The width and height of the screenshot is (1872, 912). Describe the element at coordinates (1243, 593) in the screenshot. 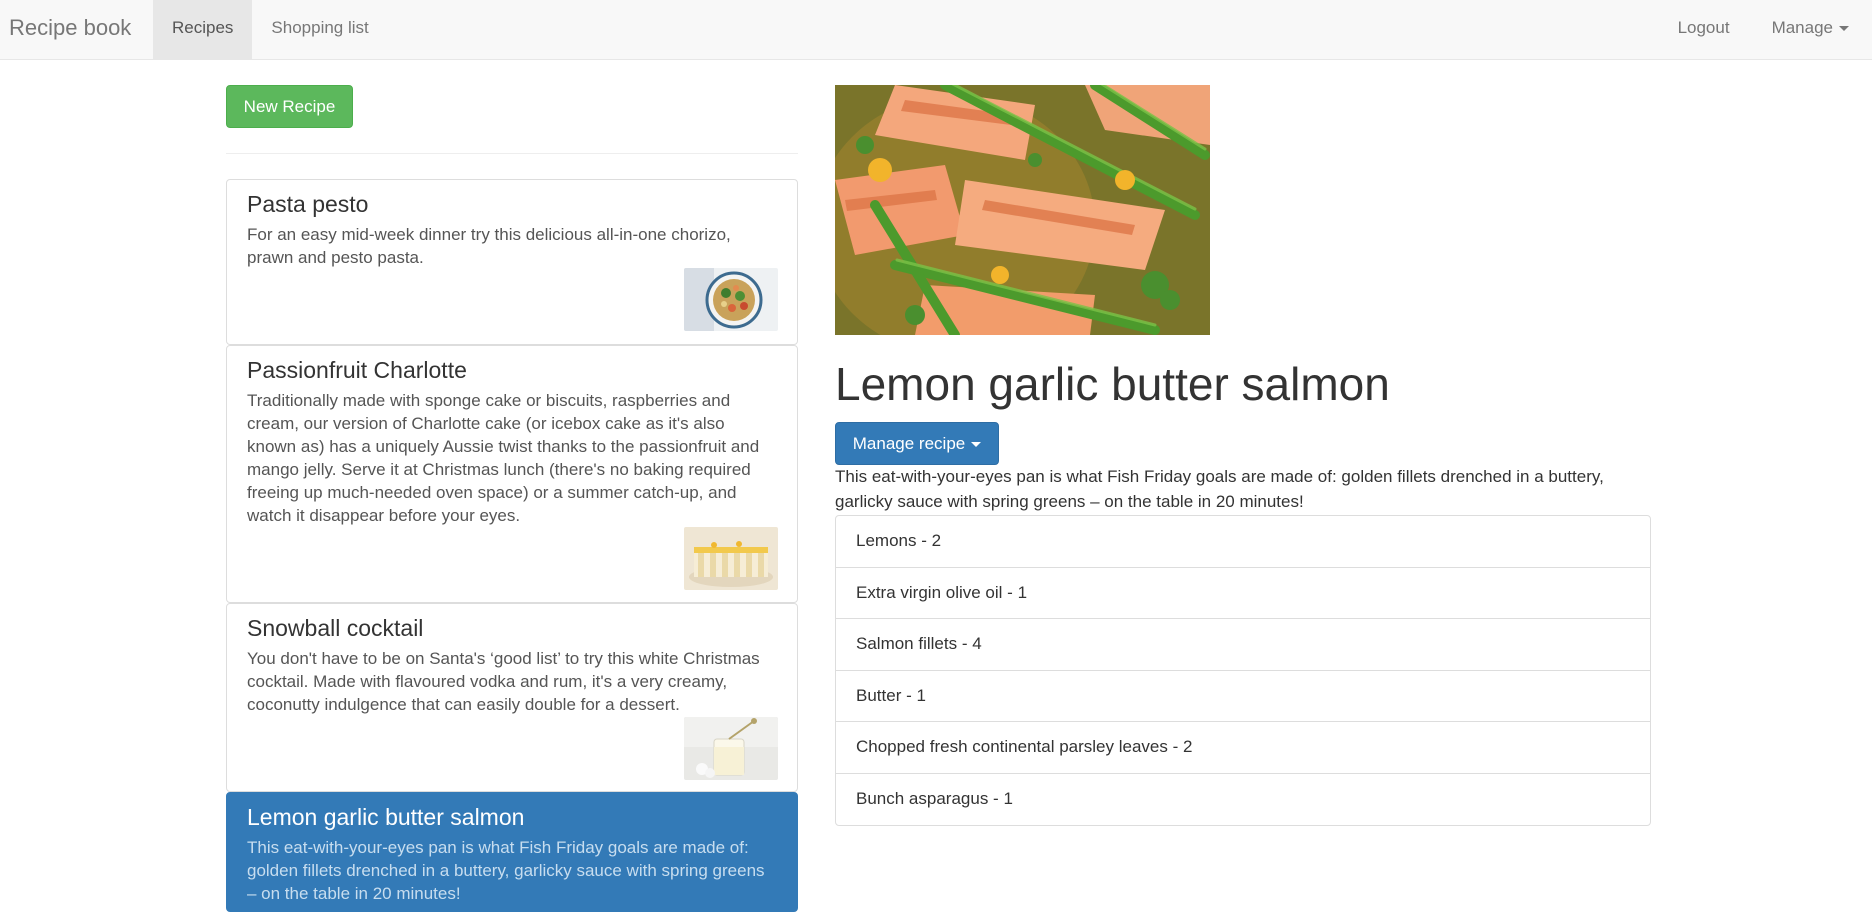

I see `ingredient-item: Extra virgin olive oil - 1` at that location.